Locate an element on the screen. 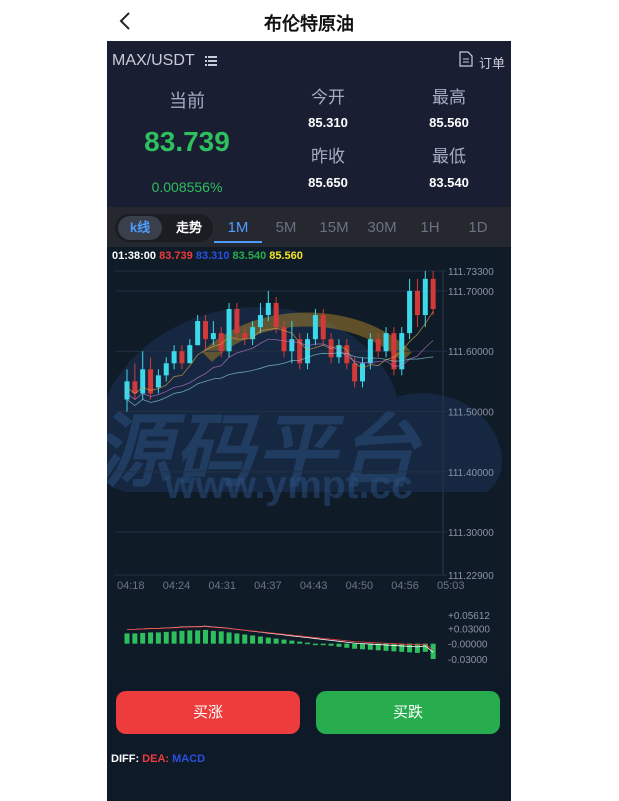 This screenshot has width=619, height=801. legend-macd: MACD is located at coordinates (189, 759).